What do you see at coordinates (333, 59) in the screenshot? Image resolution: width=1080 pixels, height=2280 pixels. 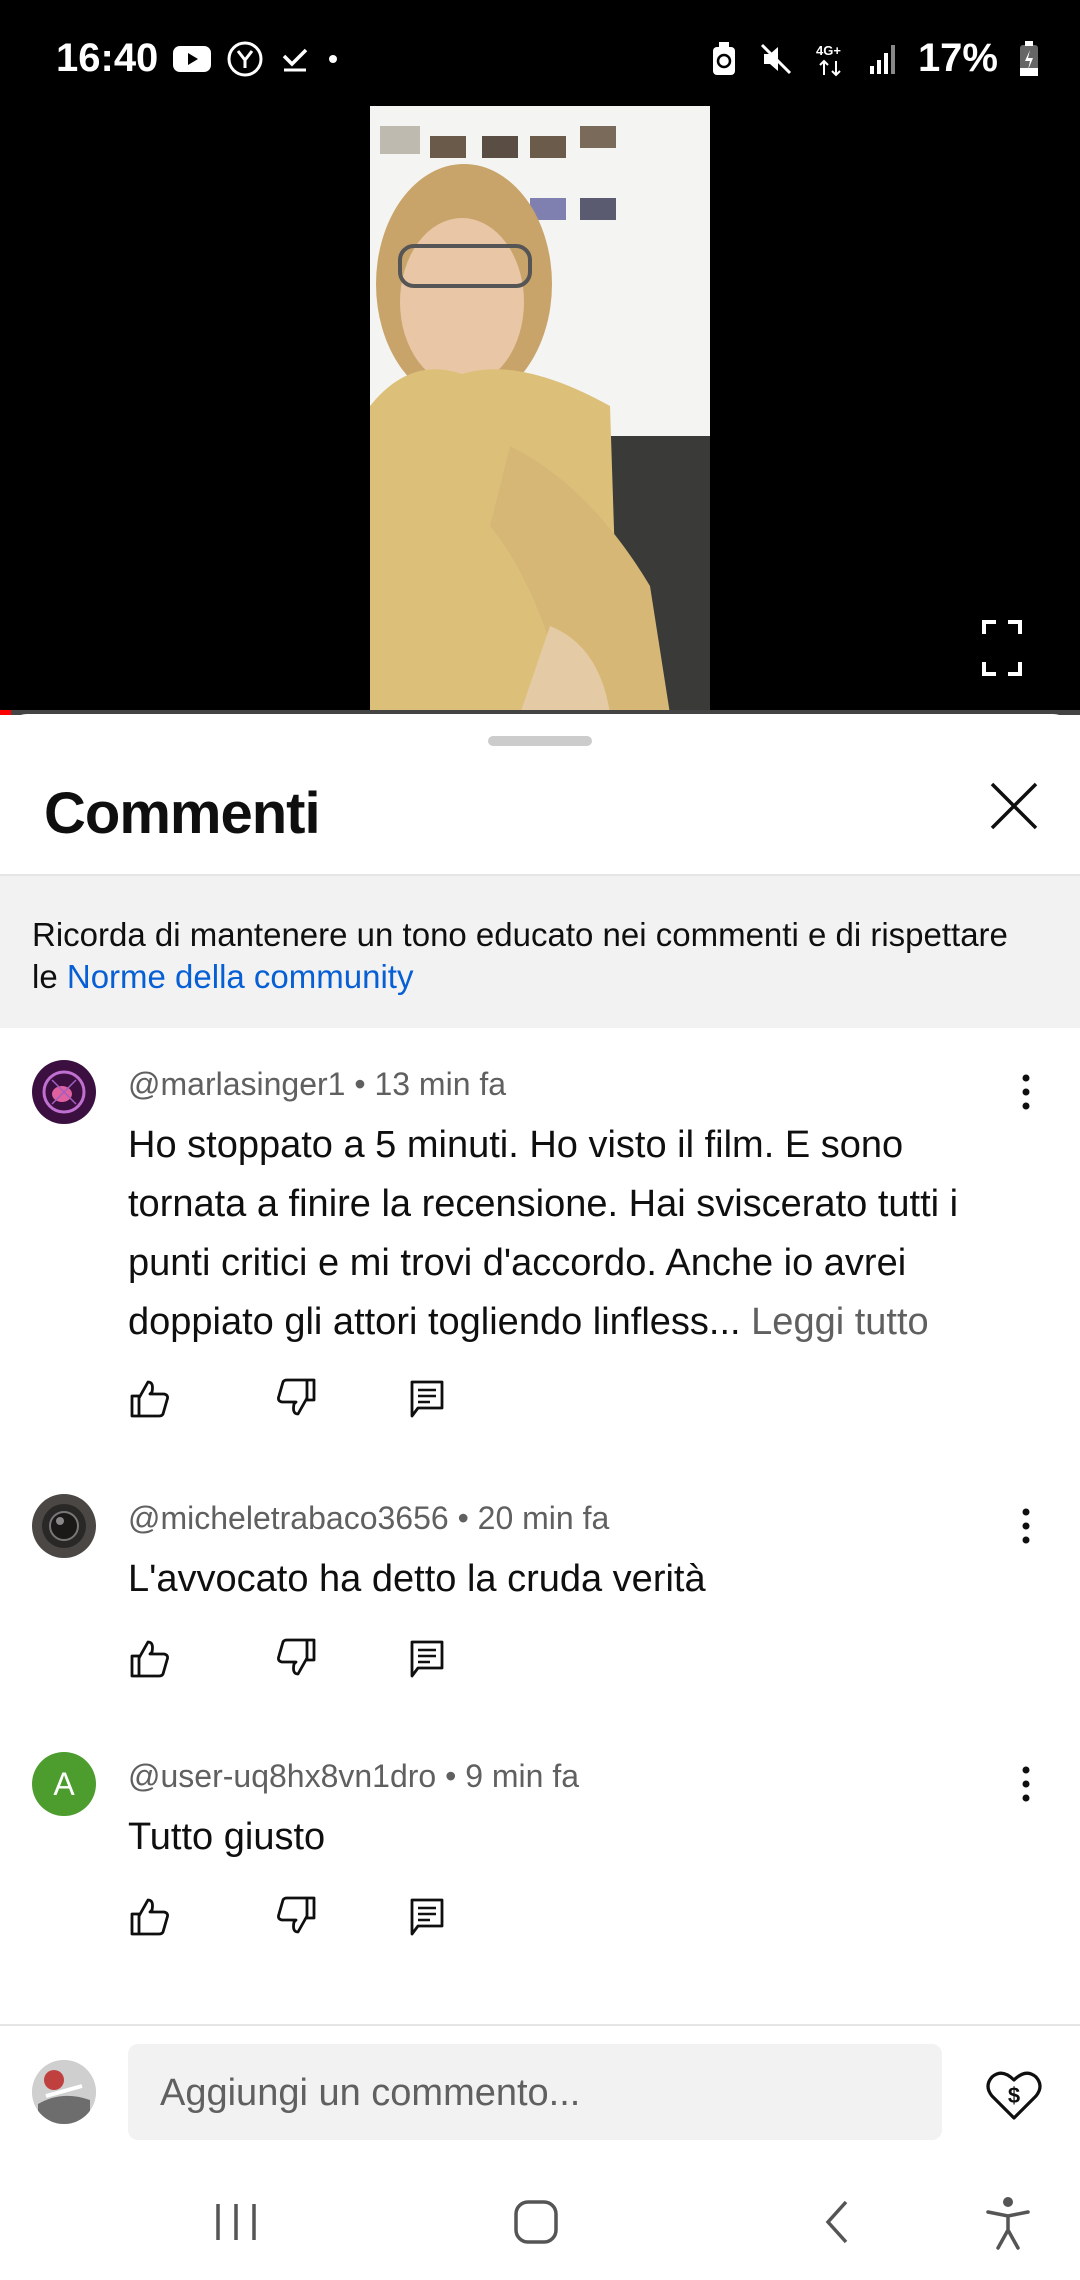 I see `dot-icon` at bounding box center [333, 59].